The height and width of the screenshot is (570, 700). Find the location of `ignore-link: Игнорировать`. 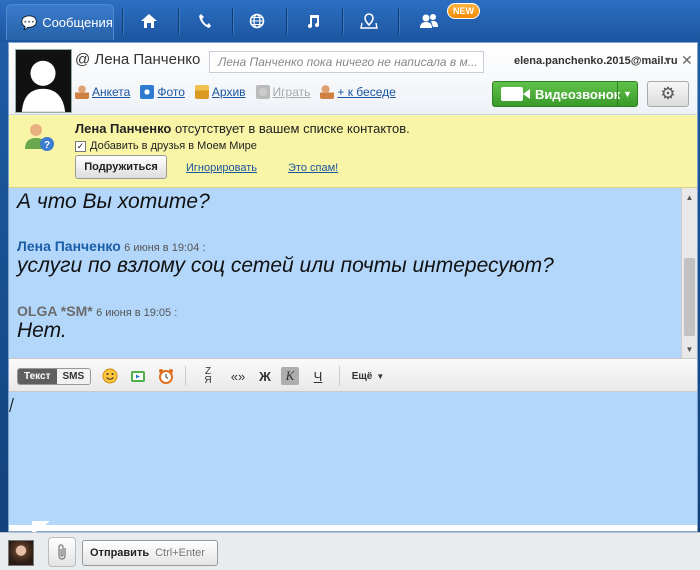

ignore-link: Игнорировать is located at coordinates (221, 168).